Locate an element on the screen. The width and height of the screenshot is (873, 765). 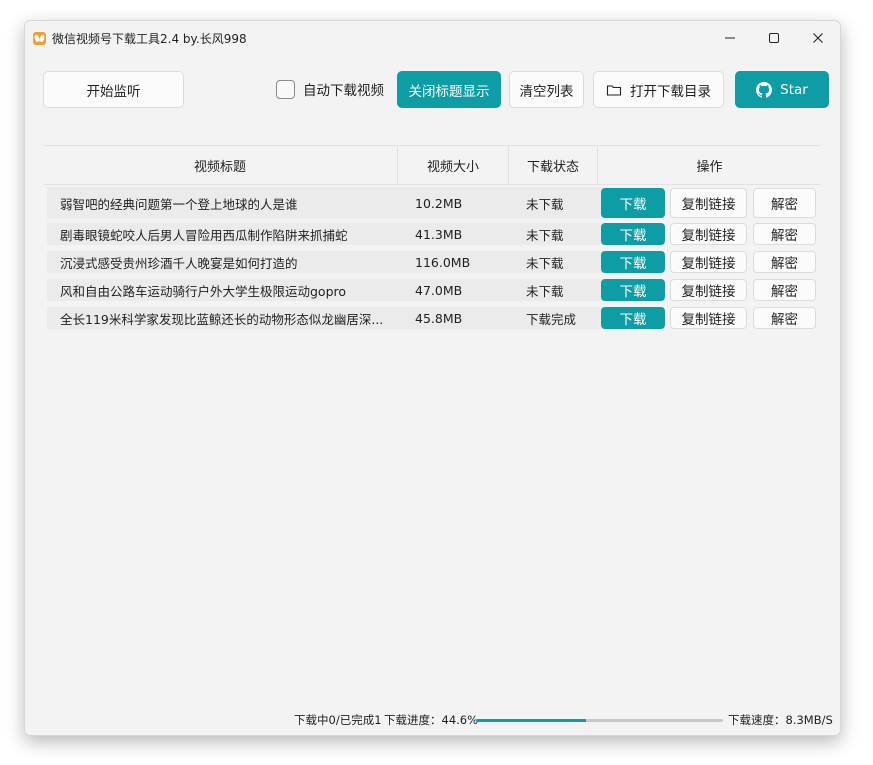
video-title: 风和自由公路车运动骑行户外大学生极限运动gopro is located at coordinates (203, 291).